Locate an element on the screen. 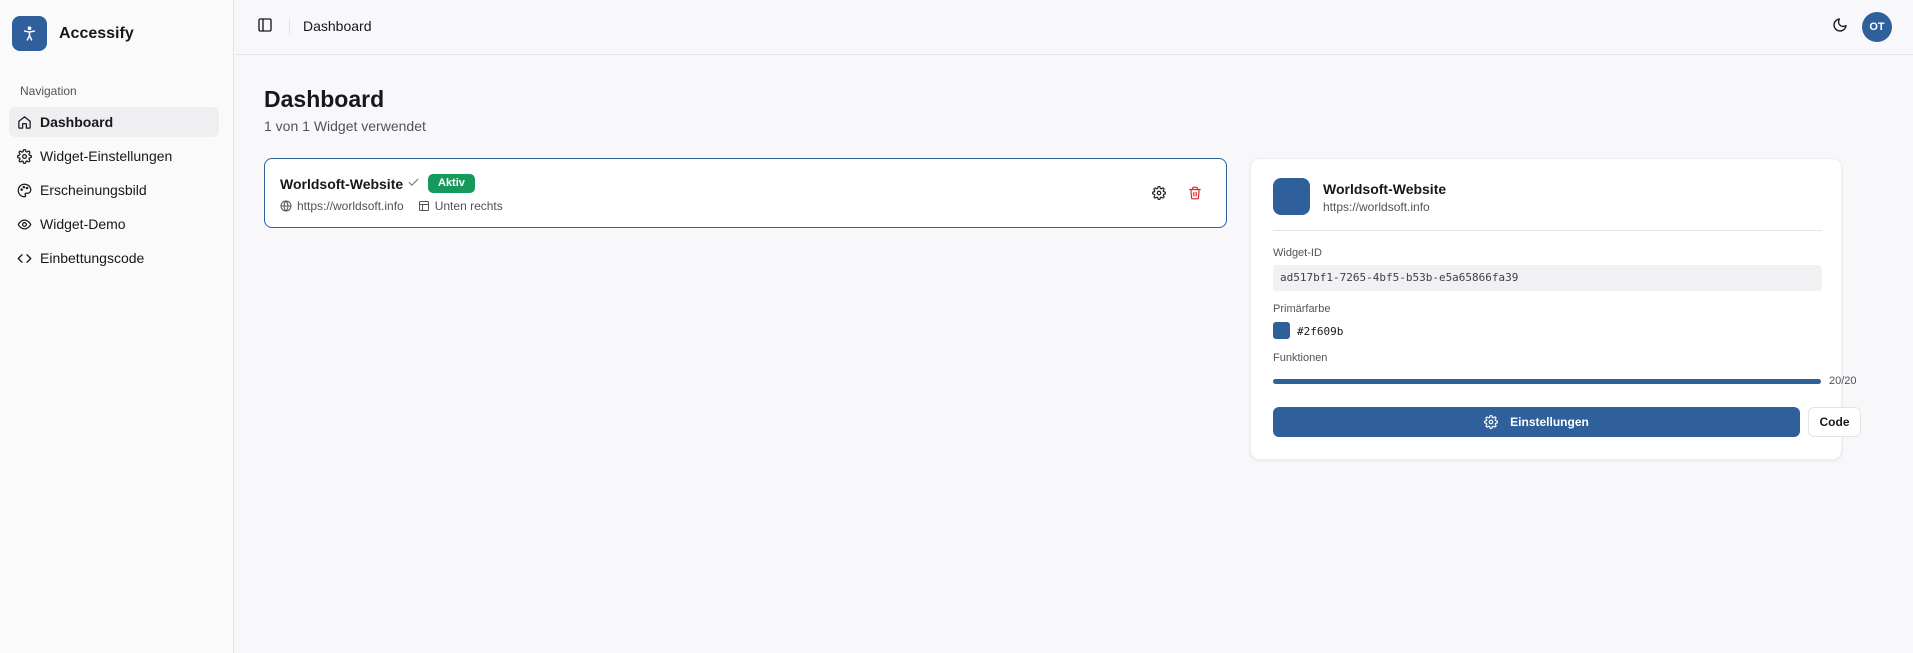 The width and height of the screenshot is (1913, 653). palette-icon is located at coordinates (24, 190).